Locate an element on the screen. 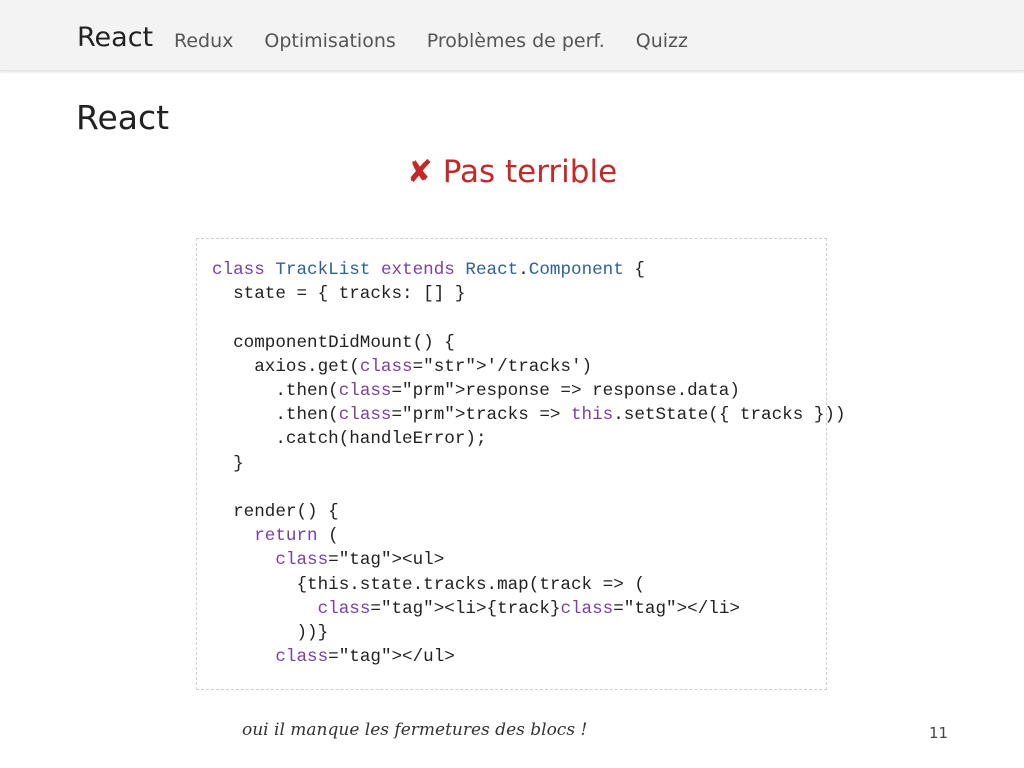  nav-item-redux: Redux is located at coordinates (203, 41).